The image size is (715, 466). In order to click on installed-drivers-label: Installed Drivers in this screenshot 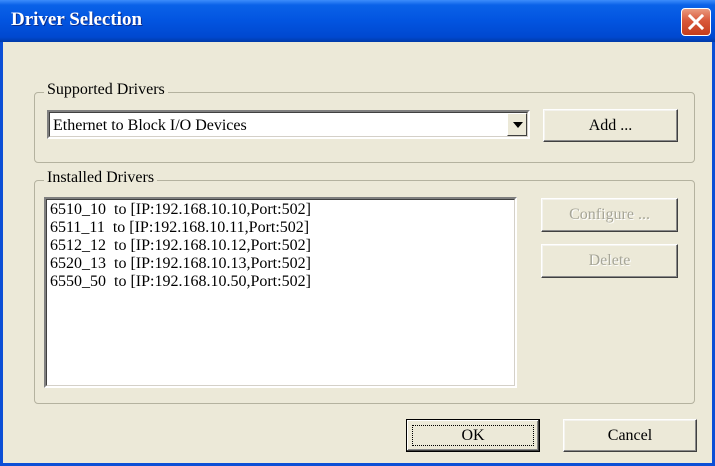, I will do `click(101, 178)`.